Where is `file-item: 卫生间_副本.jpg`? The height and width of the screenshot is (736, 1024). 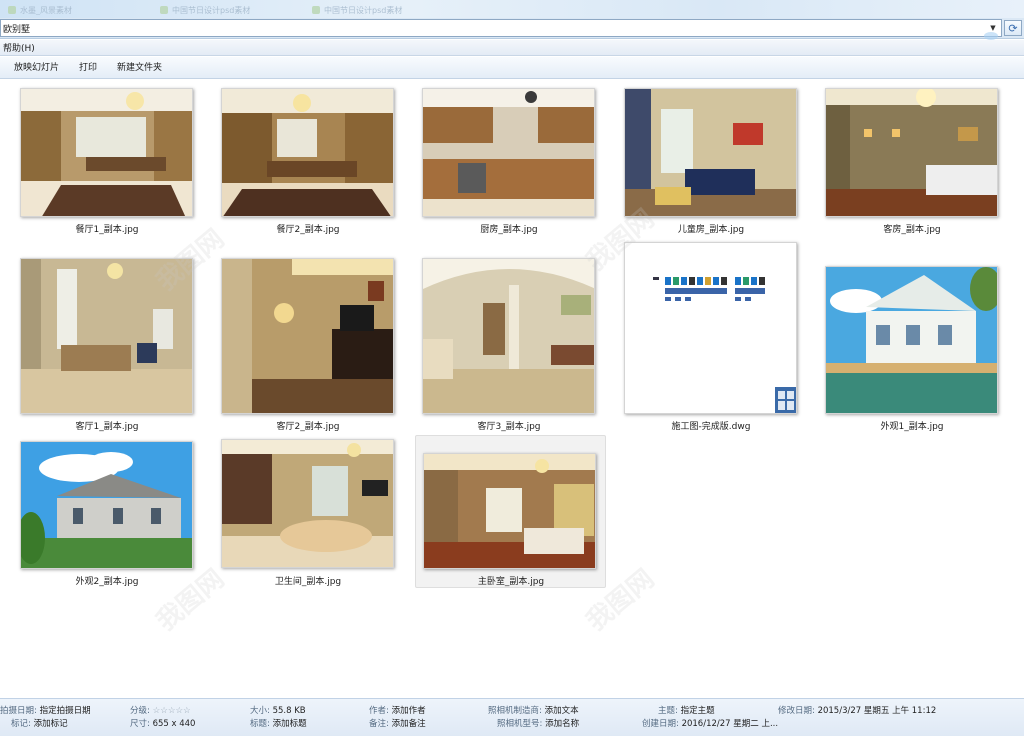
file-item: 卫生间_副本.jpg is located at coordinates (308, 512).